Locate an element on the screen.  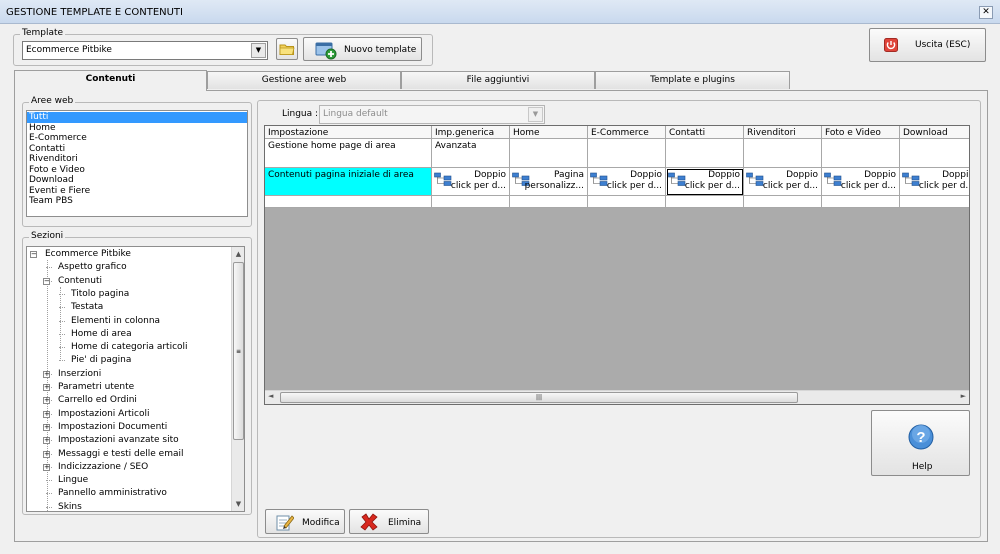
scroll-up-icon: ▲ is located at coordinates (238, 254).